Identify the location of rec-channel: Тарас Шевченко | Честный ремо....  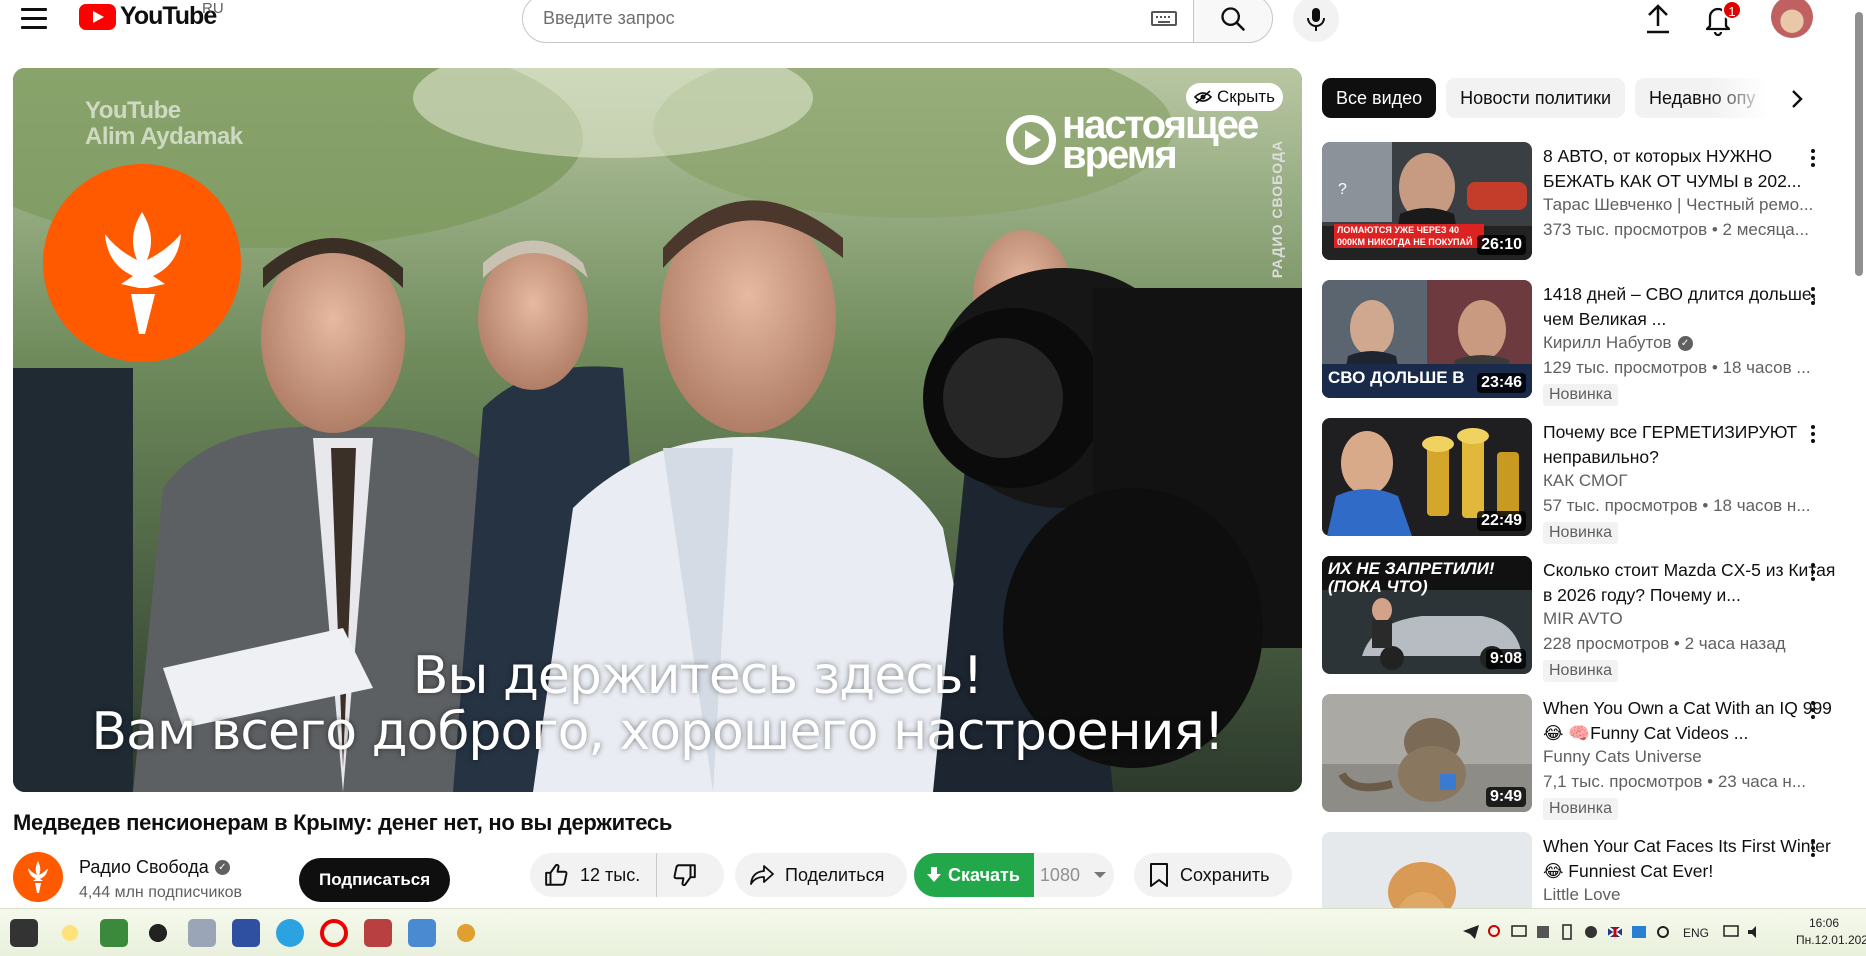
(1693, 205).